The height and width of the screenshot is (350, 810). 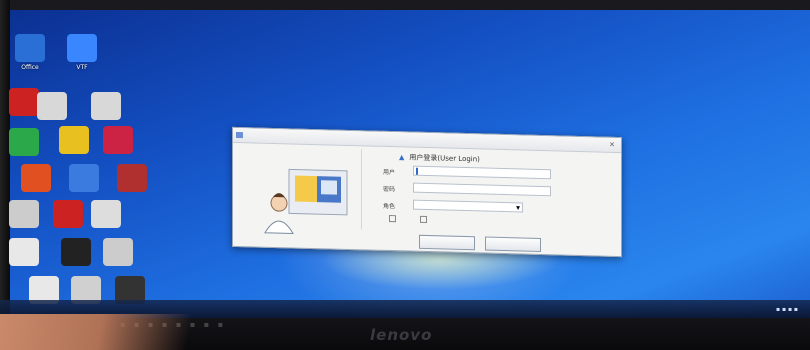 I want to click on chevron-down-icon: ▼, so click(x=518, y=208).